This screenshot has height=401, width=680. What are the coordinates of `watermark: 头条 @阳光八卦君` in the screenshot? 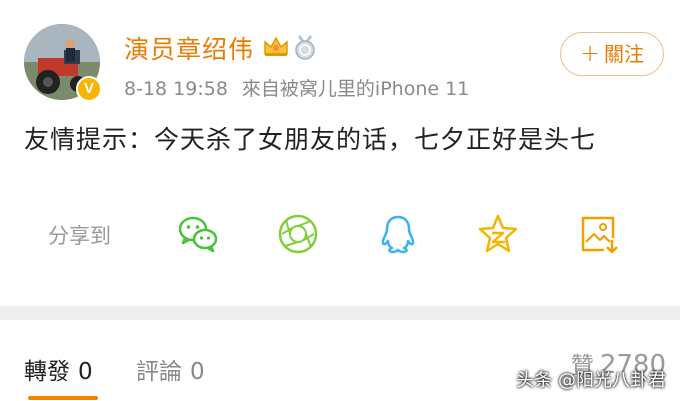 It's located at (591, 380).